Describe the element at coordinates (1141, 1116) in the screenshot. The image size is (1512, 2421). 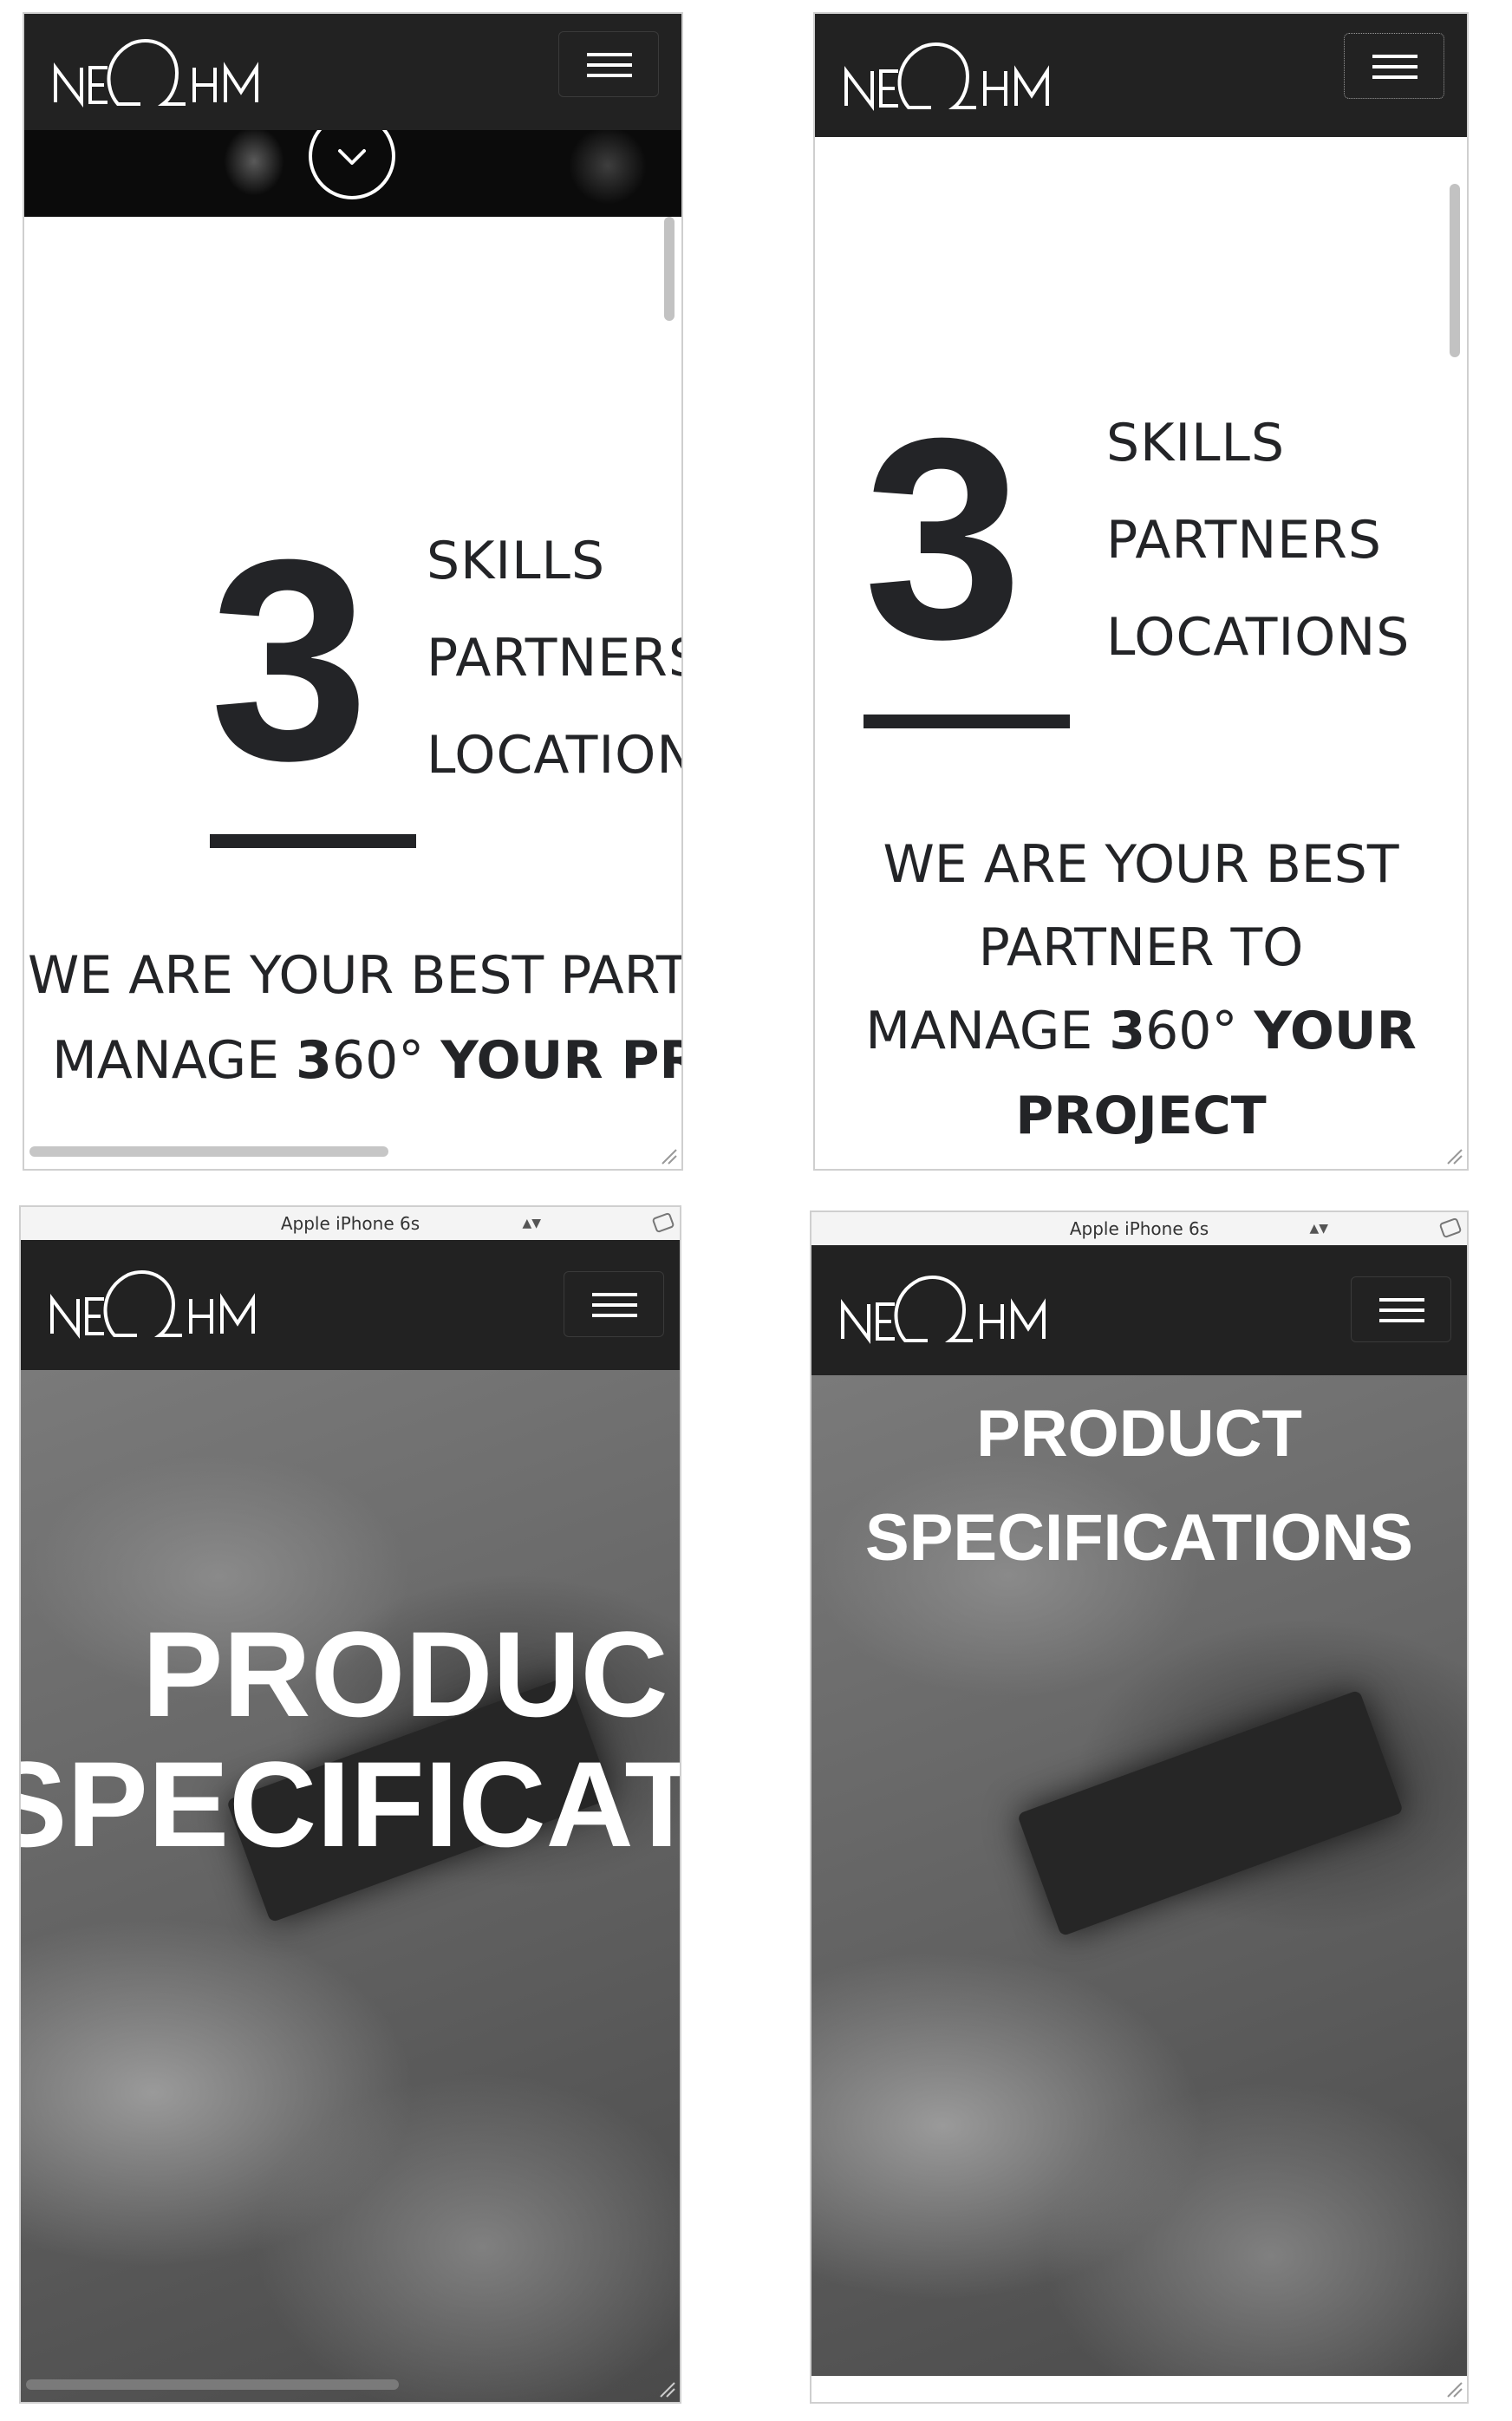
I see `tagline-line-4: PROJECT` at that location.